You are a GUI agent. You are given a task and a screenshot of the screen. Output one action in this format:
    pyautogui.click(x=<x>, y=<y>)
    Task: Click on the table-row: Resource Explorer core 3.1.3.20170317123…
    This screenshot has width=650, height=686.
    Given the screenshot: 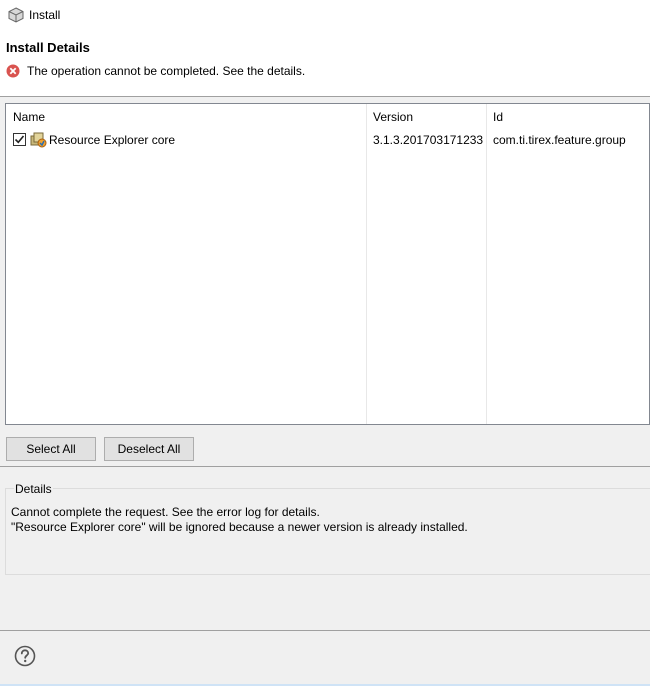 What is the action you would take?
    pyautogui.click(x=327, y=140)
    